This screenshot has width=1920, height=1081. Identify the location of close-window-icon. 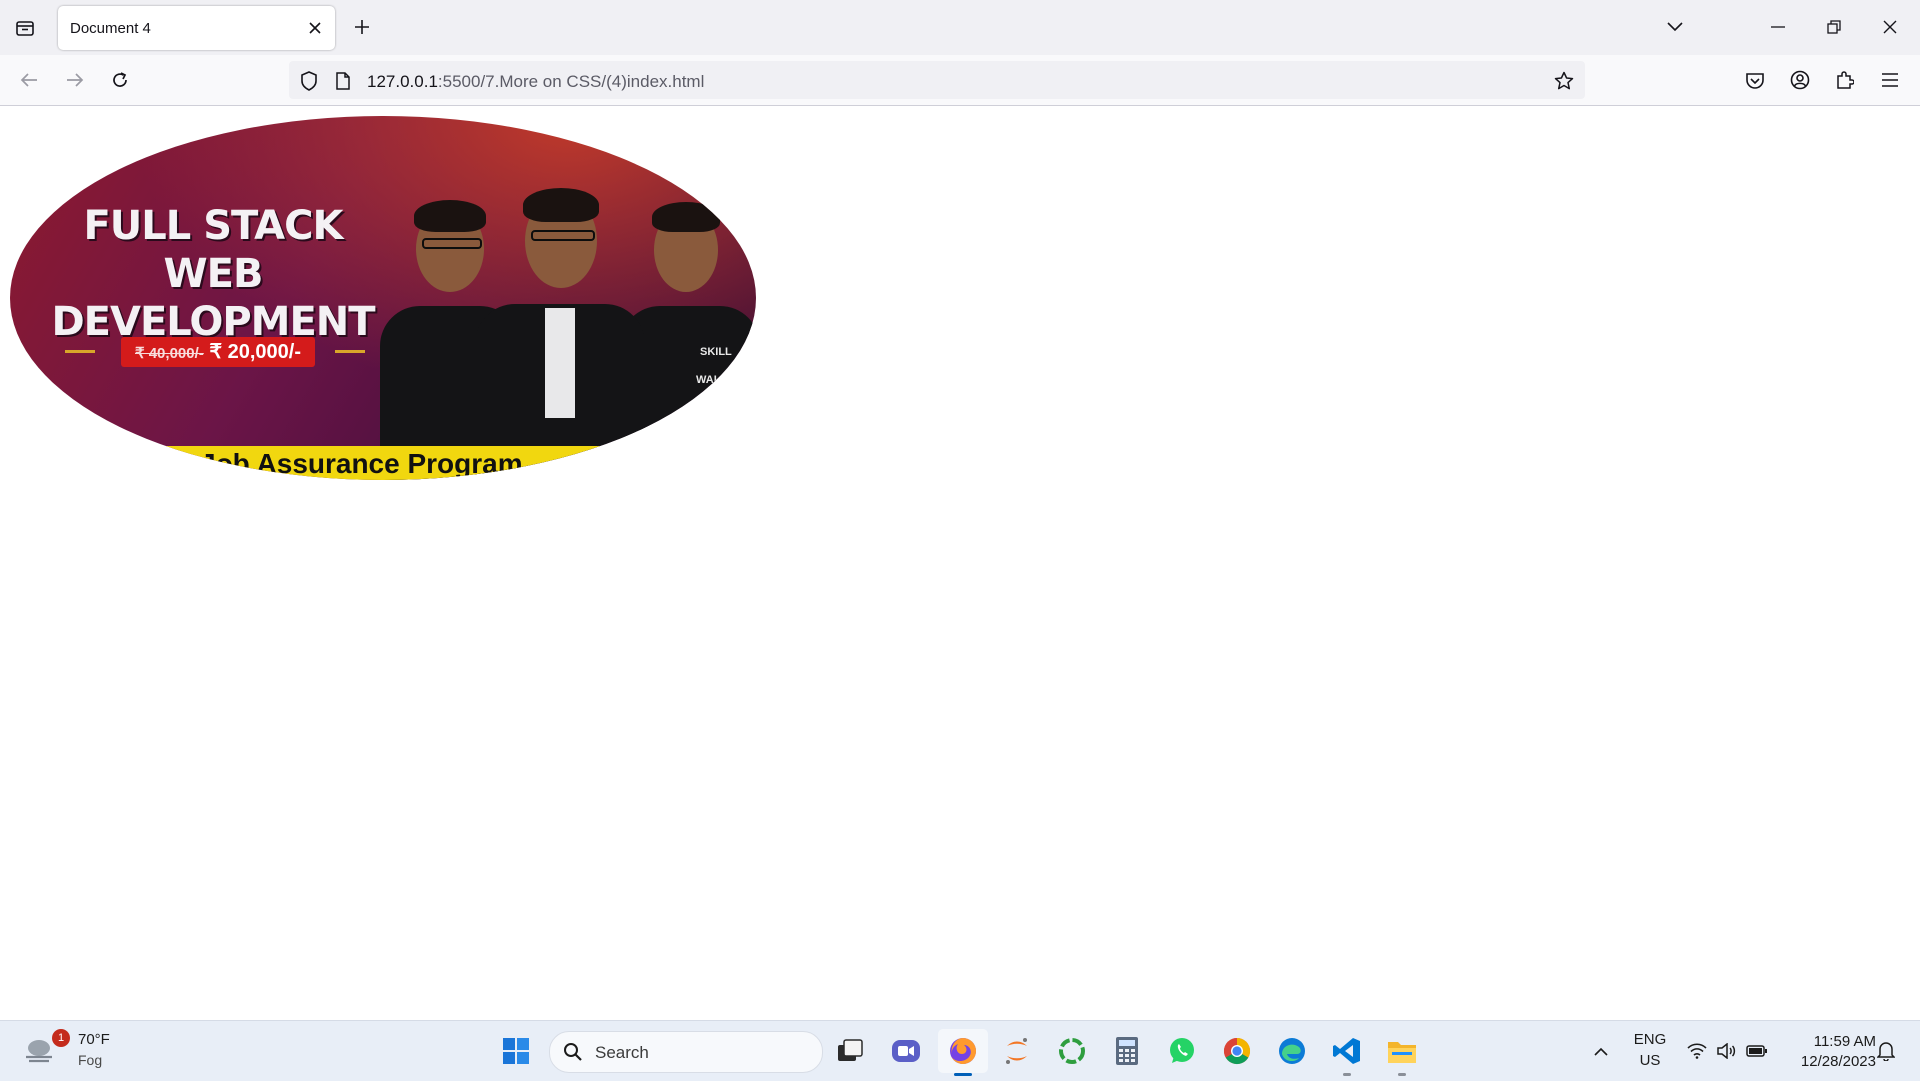
(1890, 27).